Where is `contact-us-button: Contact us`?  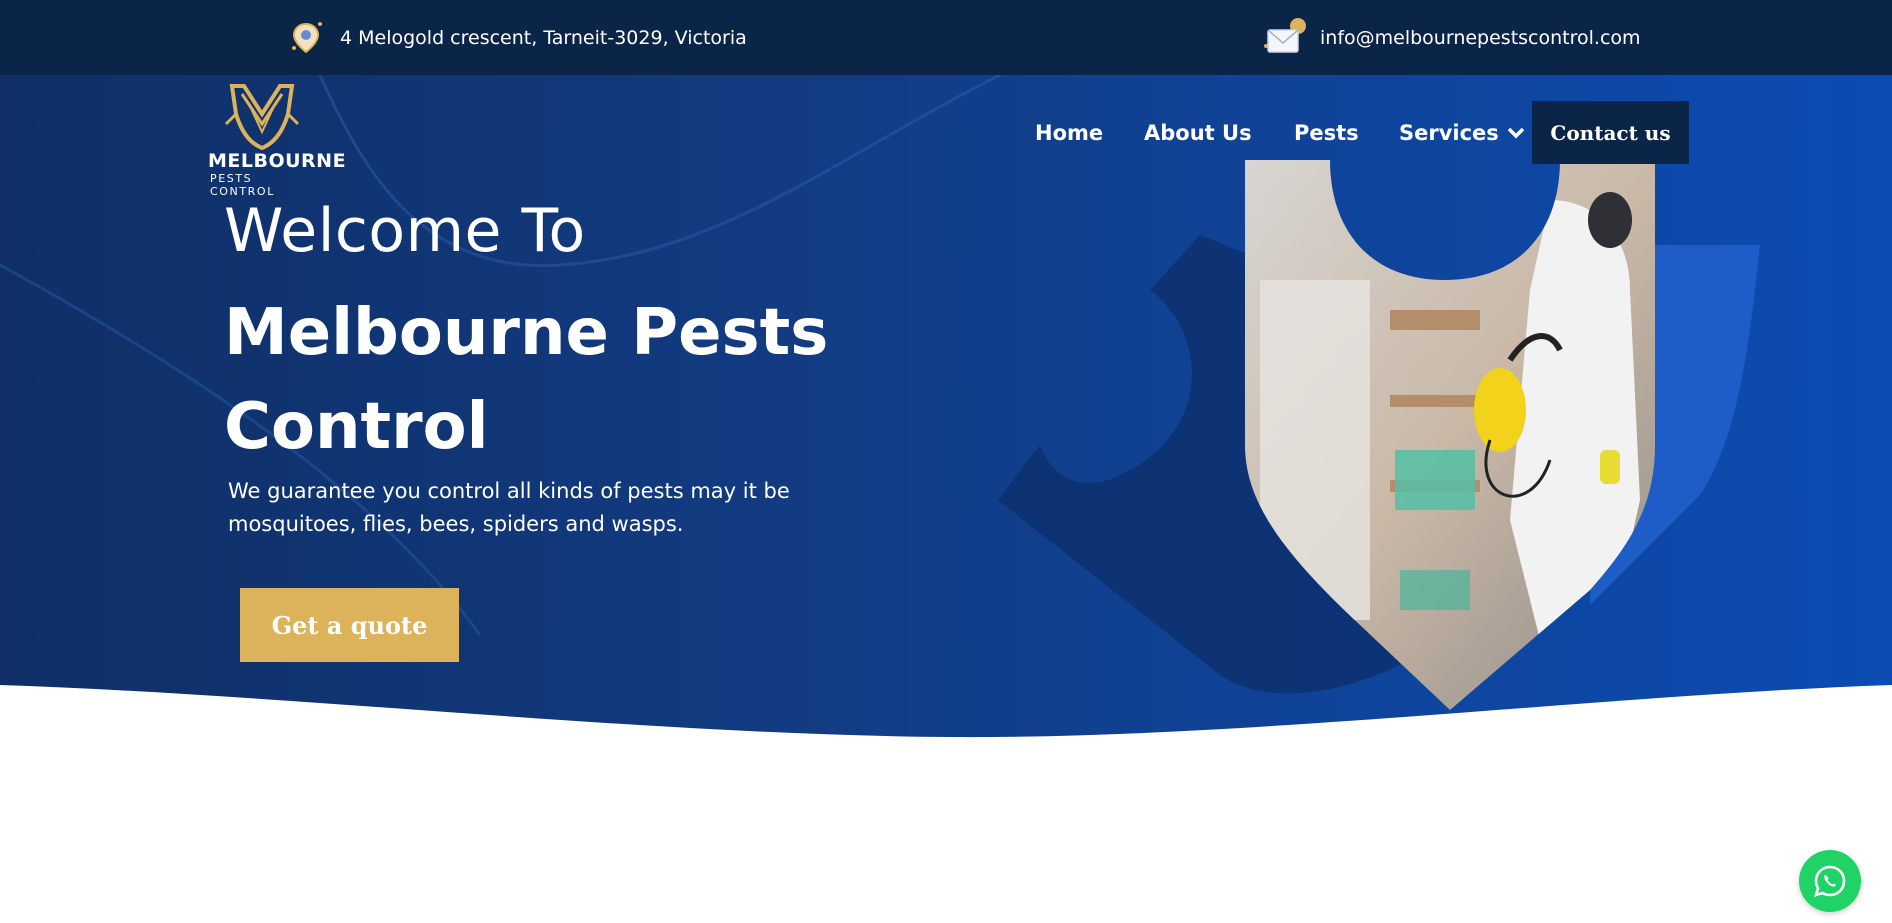 contact-us-button: Contact us is located at coordinates (1610, 132).